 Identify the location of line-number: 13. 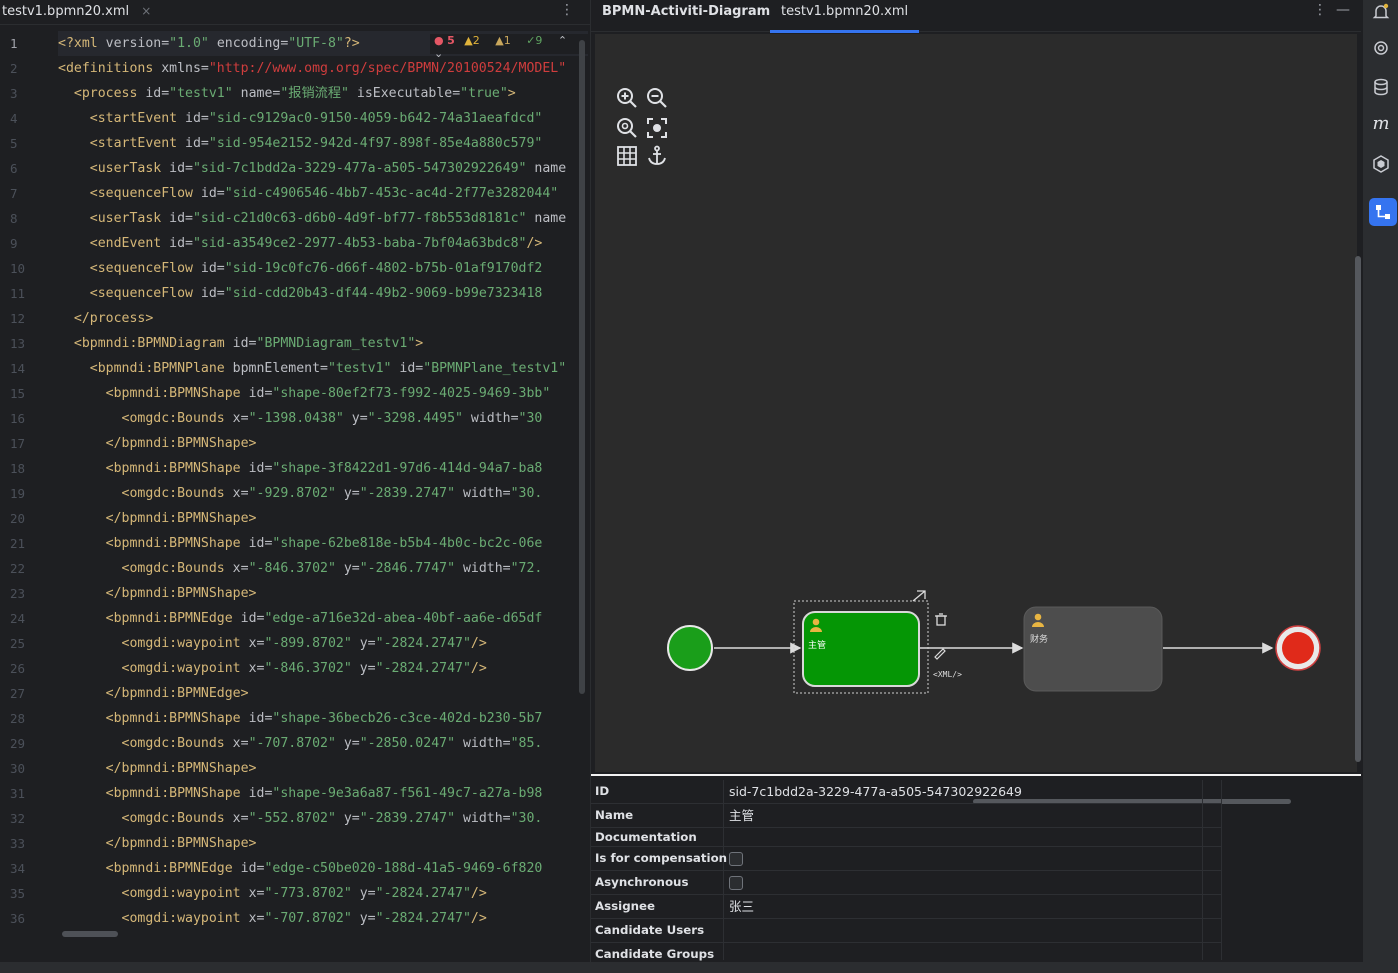
(18, 343).